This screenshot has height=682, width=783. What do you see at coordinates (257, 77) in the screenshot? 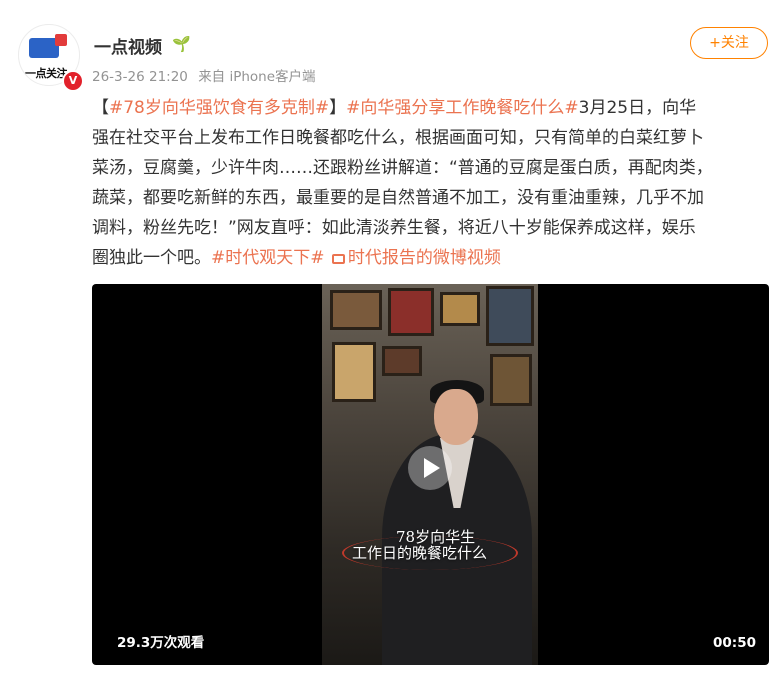
I see `post-source: 来自 iPhone客户端` at bounding box center [257, 77].